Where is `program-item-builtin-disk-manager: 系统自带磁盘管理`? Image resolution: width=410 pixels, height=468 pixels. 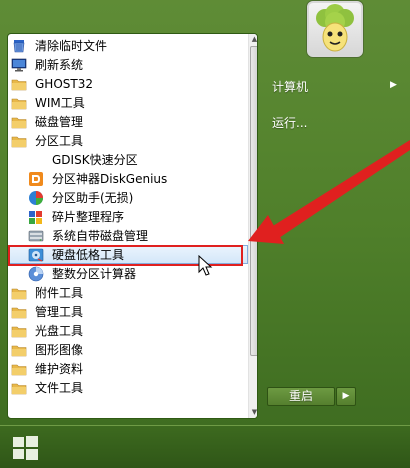
program-item-builtin-disk-manager: 系统自带磁盘管理 is located at coordinates (128, 235).